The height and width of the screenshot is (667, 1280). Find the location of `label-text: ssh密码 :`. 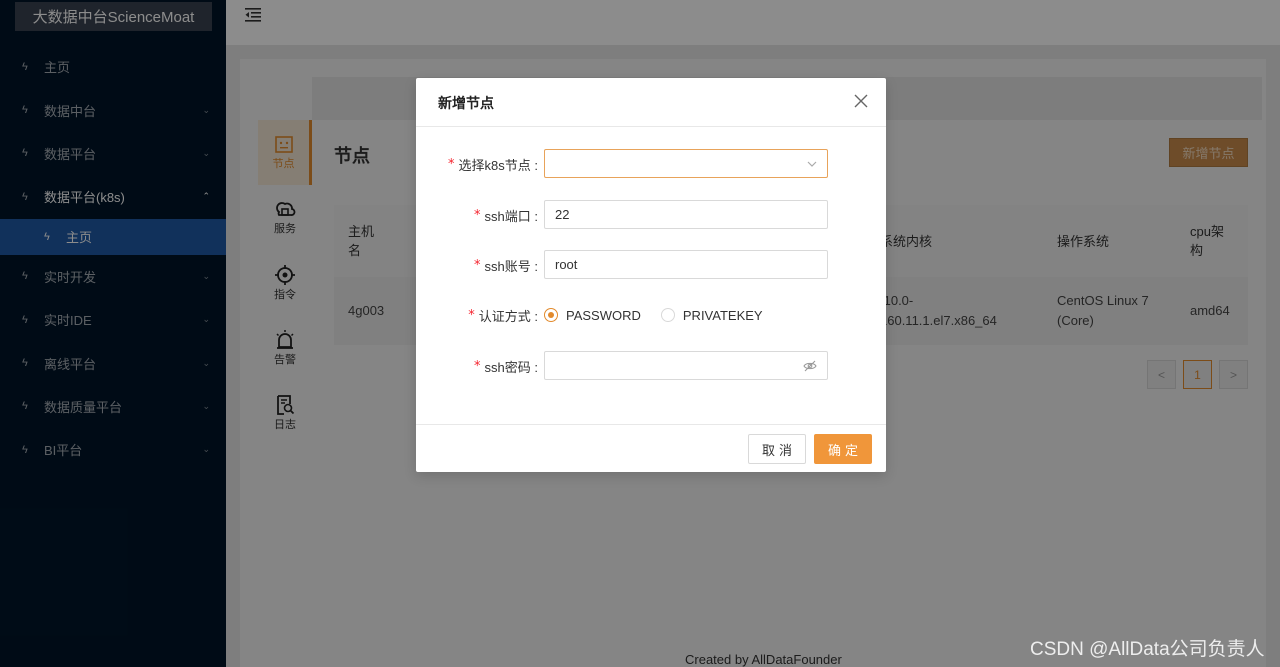

label-text: ssh密码 : is located at coordinates (511, 367).